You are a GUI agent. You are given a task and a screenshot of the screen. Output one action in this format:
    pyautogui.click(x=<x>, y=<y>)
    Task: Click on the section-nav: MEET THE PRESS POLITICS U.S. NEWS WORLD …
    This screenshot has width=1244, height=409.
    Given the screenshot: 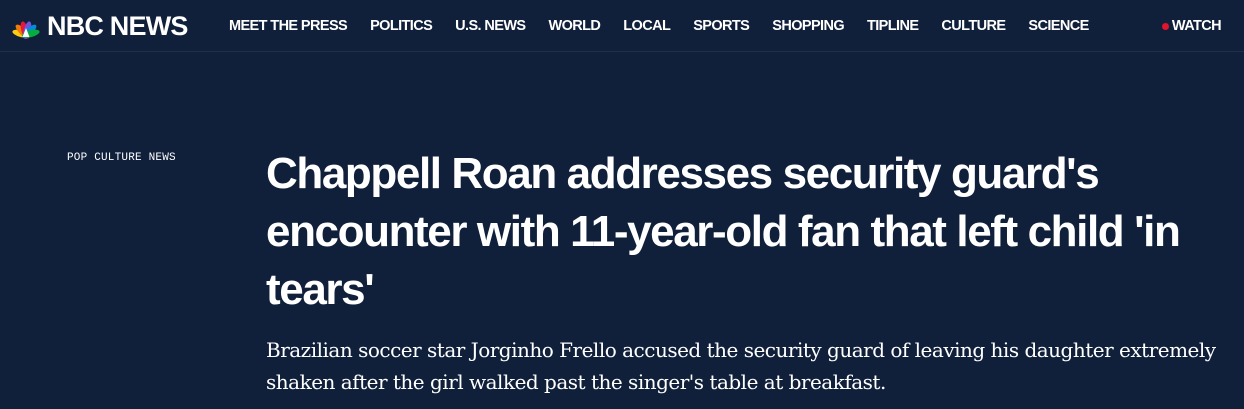 What is the action you would take?
    pyautogui.click(x=670, y=26)
    